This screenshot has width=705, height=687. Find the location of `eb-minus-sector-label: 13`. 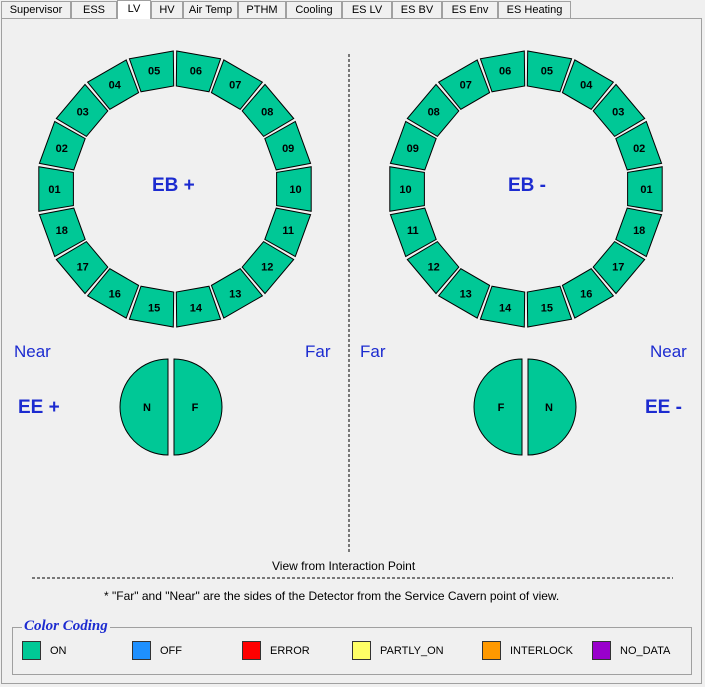

eb-minus-sector-label: 13 is located at coordinates (466, 294).